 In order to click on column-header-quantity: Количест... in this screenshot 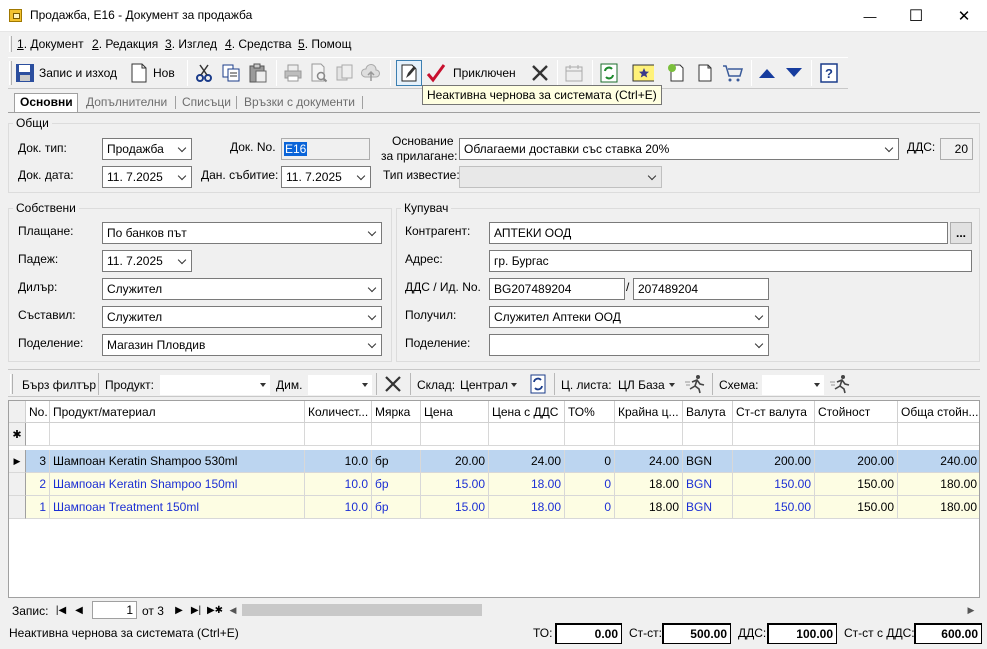, I will do `click(338, 412)`.